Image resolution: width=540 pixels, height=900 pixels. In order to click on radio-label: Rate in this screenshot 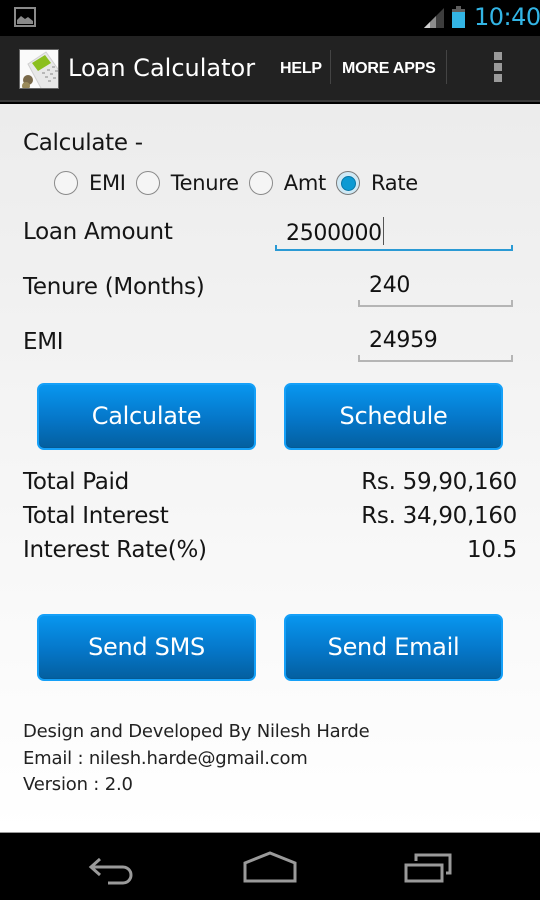, I will do `click(394, 183)`.